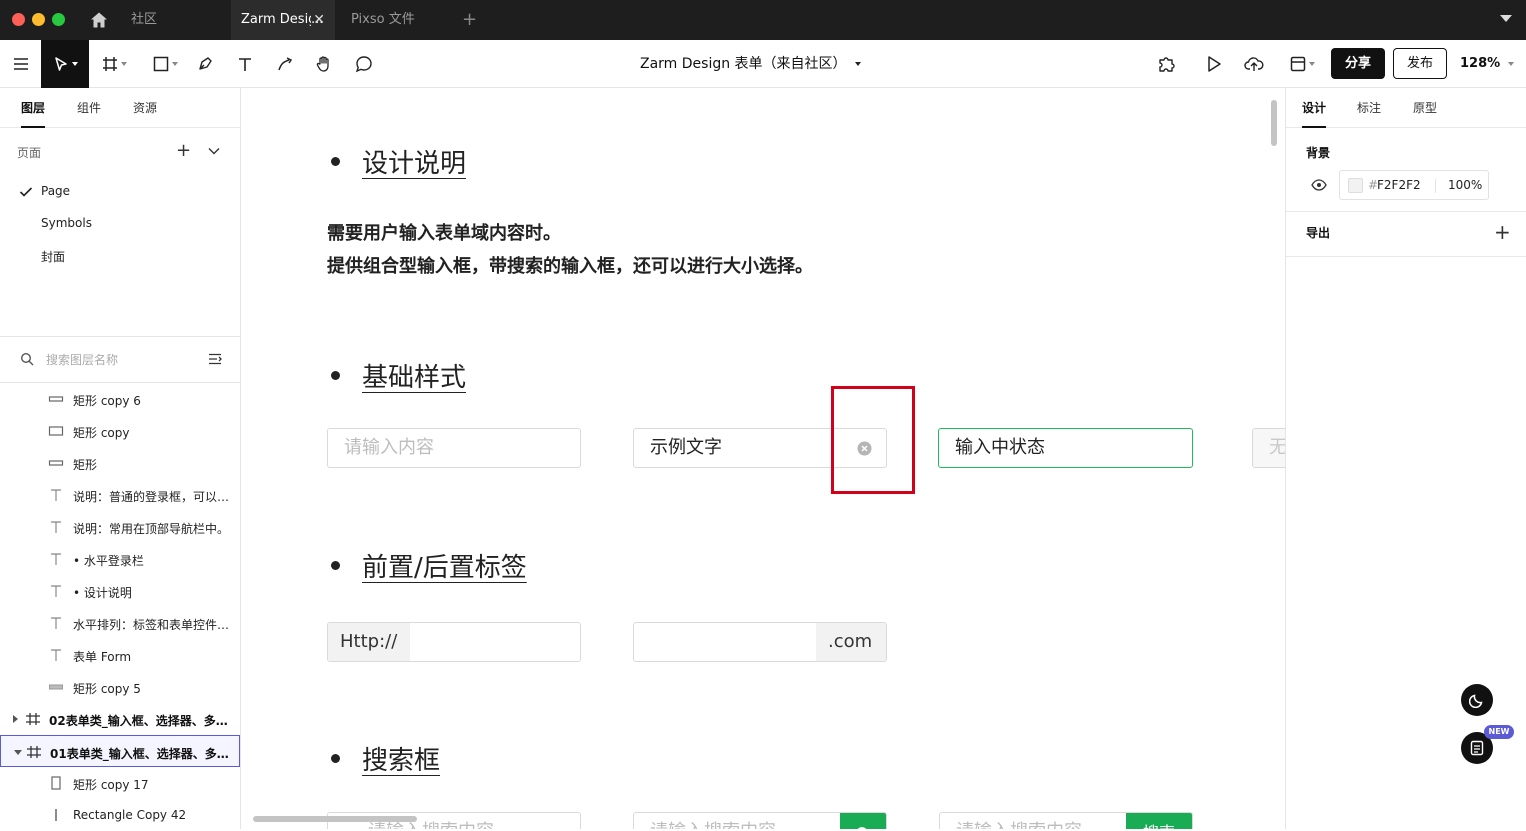  I want to click on pencil-curve-icon, so click(285, 64).